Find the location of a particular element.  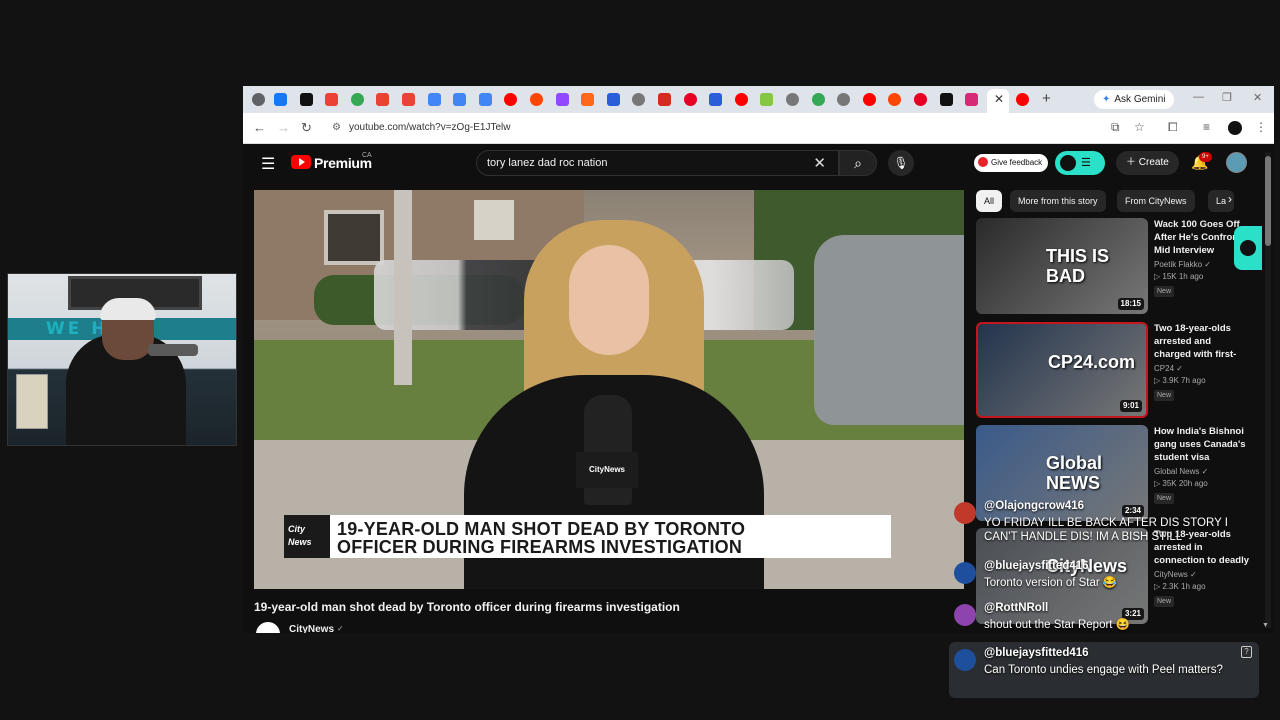

search-button: ⌕ is located at coordinates (858, 163).